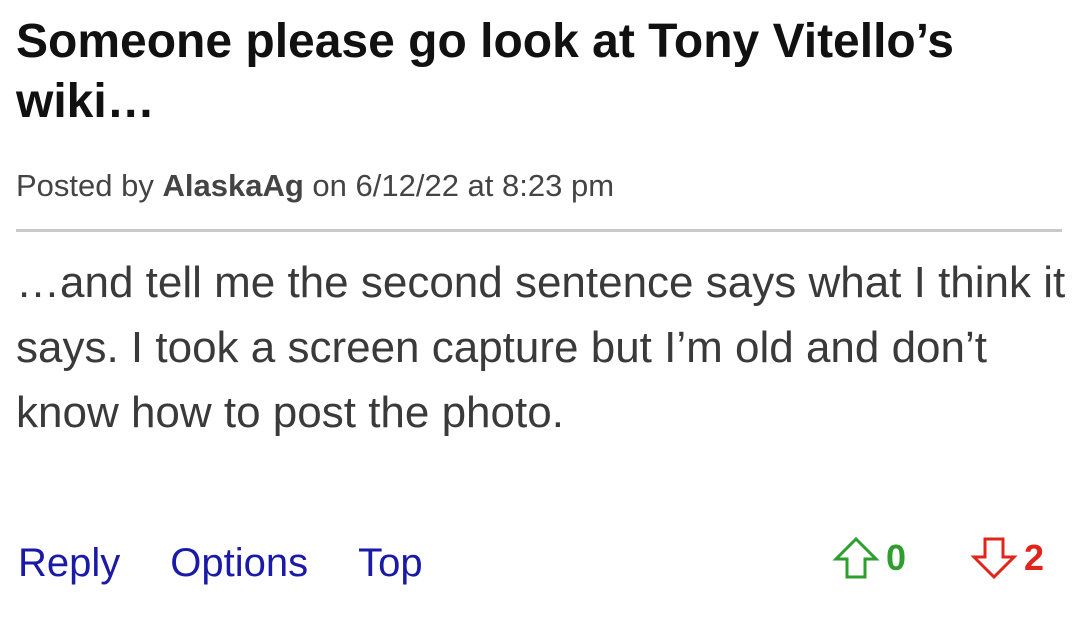 The image size is (1080, 632). What do you see at coordinates (938, 558) in the screenshot?
I see `vote-controls: 0 2` at bounding box center [938, 558].